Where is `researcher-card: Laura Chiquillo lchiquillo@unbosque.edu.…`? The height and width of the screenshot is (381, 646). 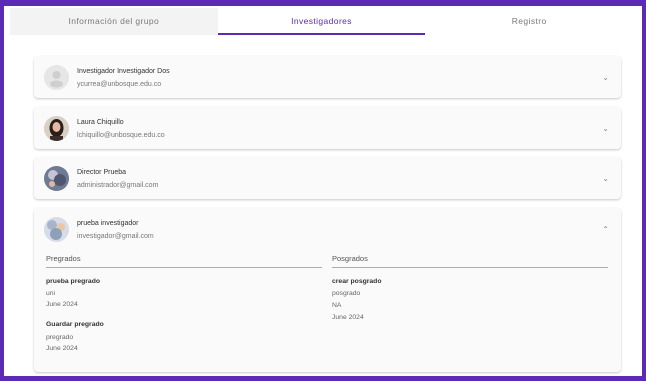 researcher-card: Laura Chiquillo lchiquillo@unbosque.edu.… is located at coordinates (327, 128).